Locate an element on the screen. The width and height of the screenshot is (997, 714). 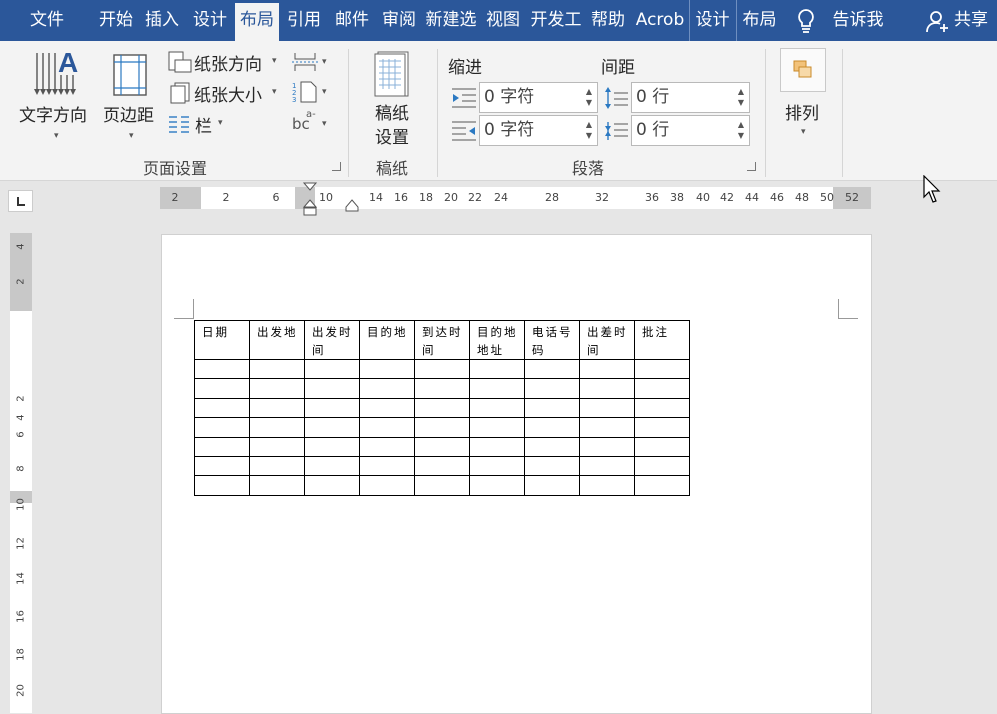
indent-marker-icon is located at coordinates (310, 200).